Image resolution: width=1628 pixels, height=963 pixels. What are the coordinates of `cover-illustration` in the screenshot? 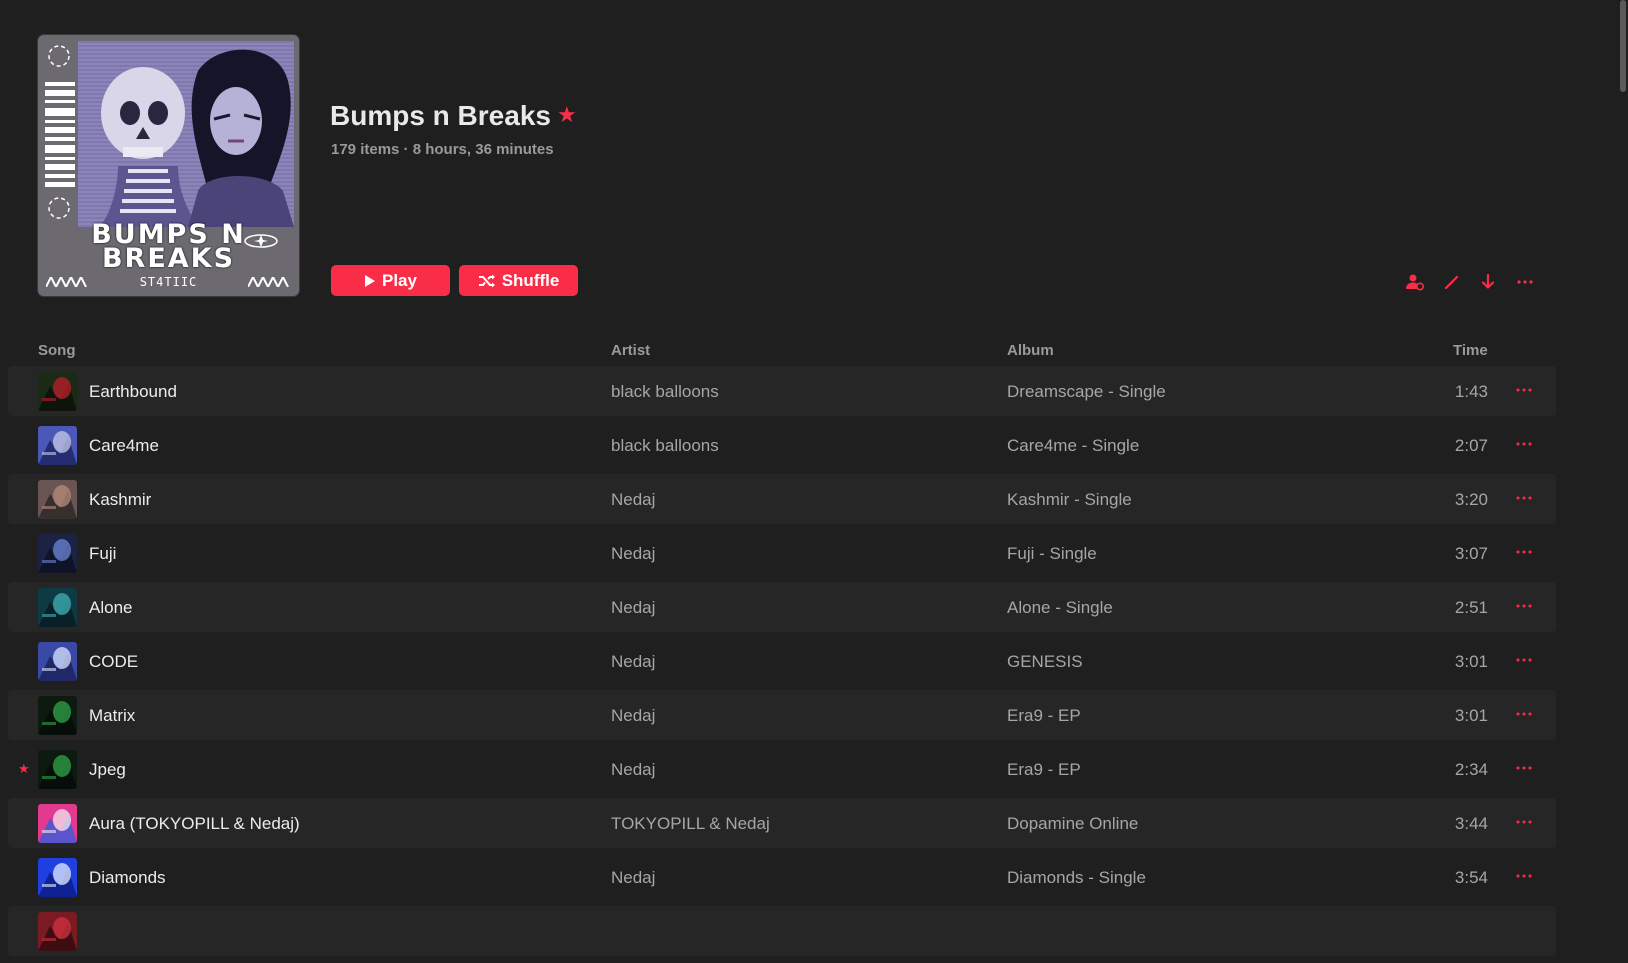 It's located at (186, 134).